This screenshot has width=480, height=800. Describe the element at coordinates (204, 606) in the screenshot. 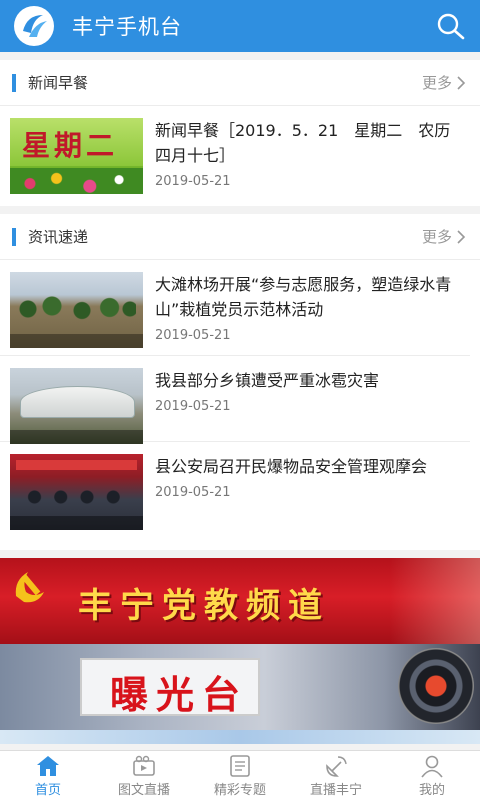

I see `banner-title: 丰宁党教频道` at that location.